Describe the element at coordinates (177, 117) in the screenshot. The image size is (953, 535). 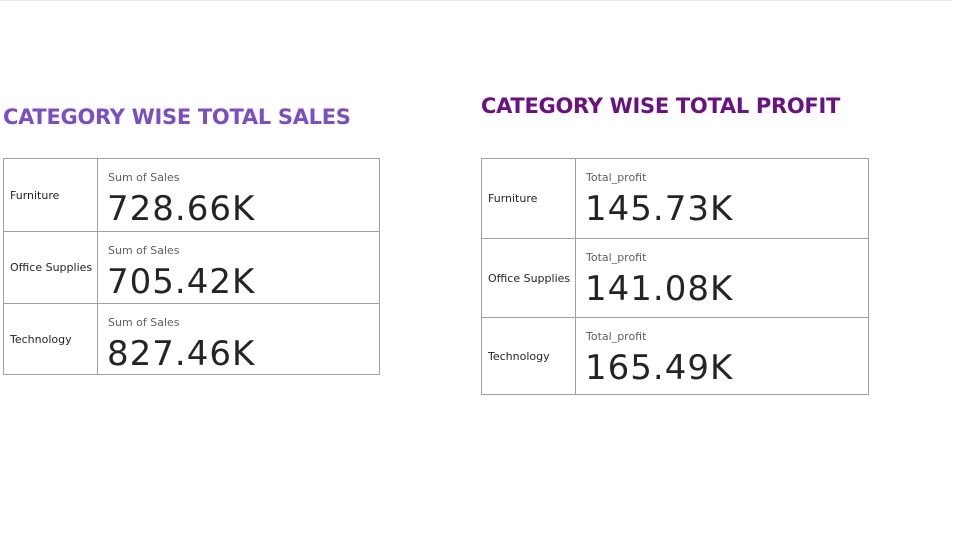
I see `sales-visual-title: CATEGORY WISE TOTAL SALES` at that location.